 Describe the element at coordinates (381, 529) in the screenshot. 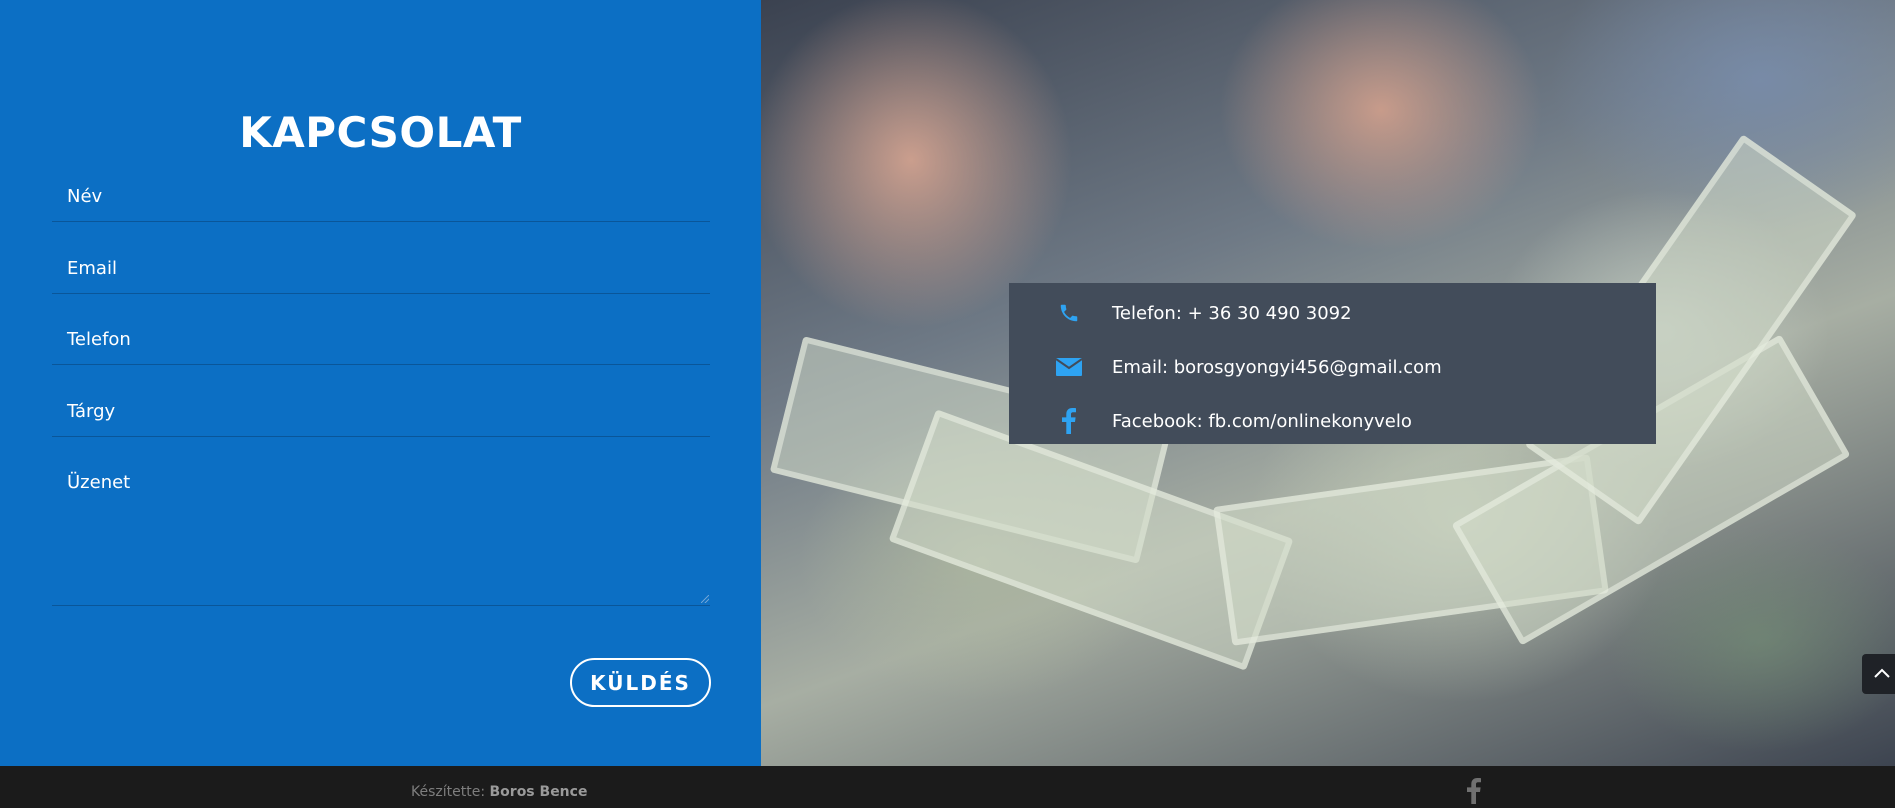

I see `message-textarea: Üzenet` at that location.